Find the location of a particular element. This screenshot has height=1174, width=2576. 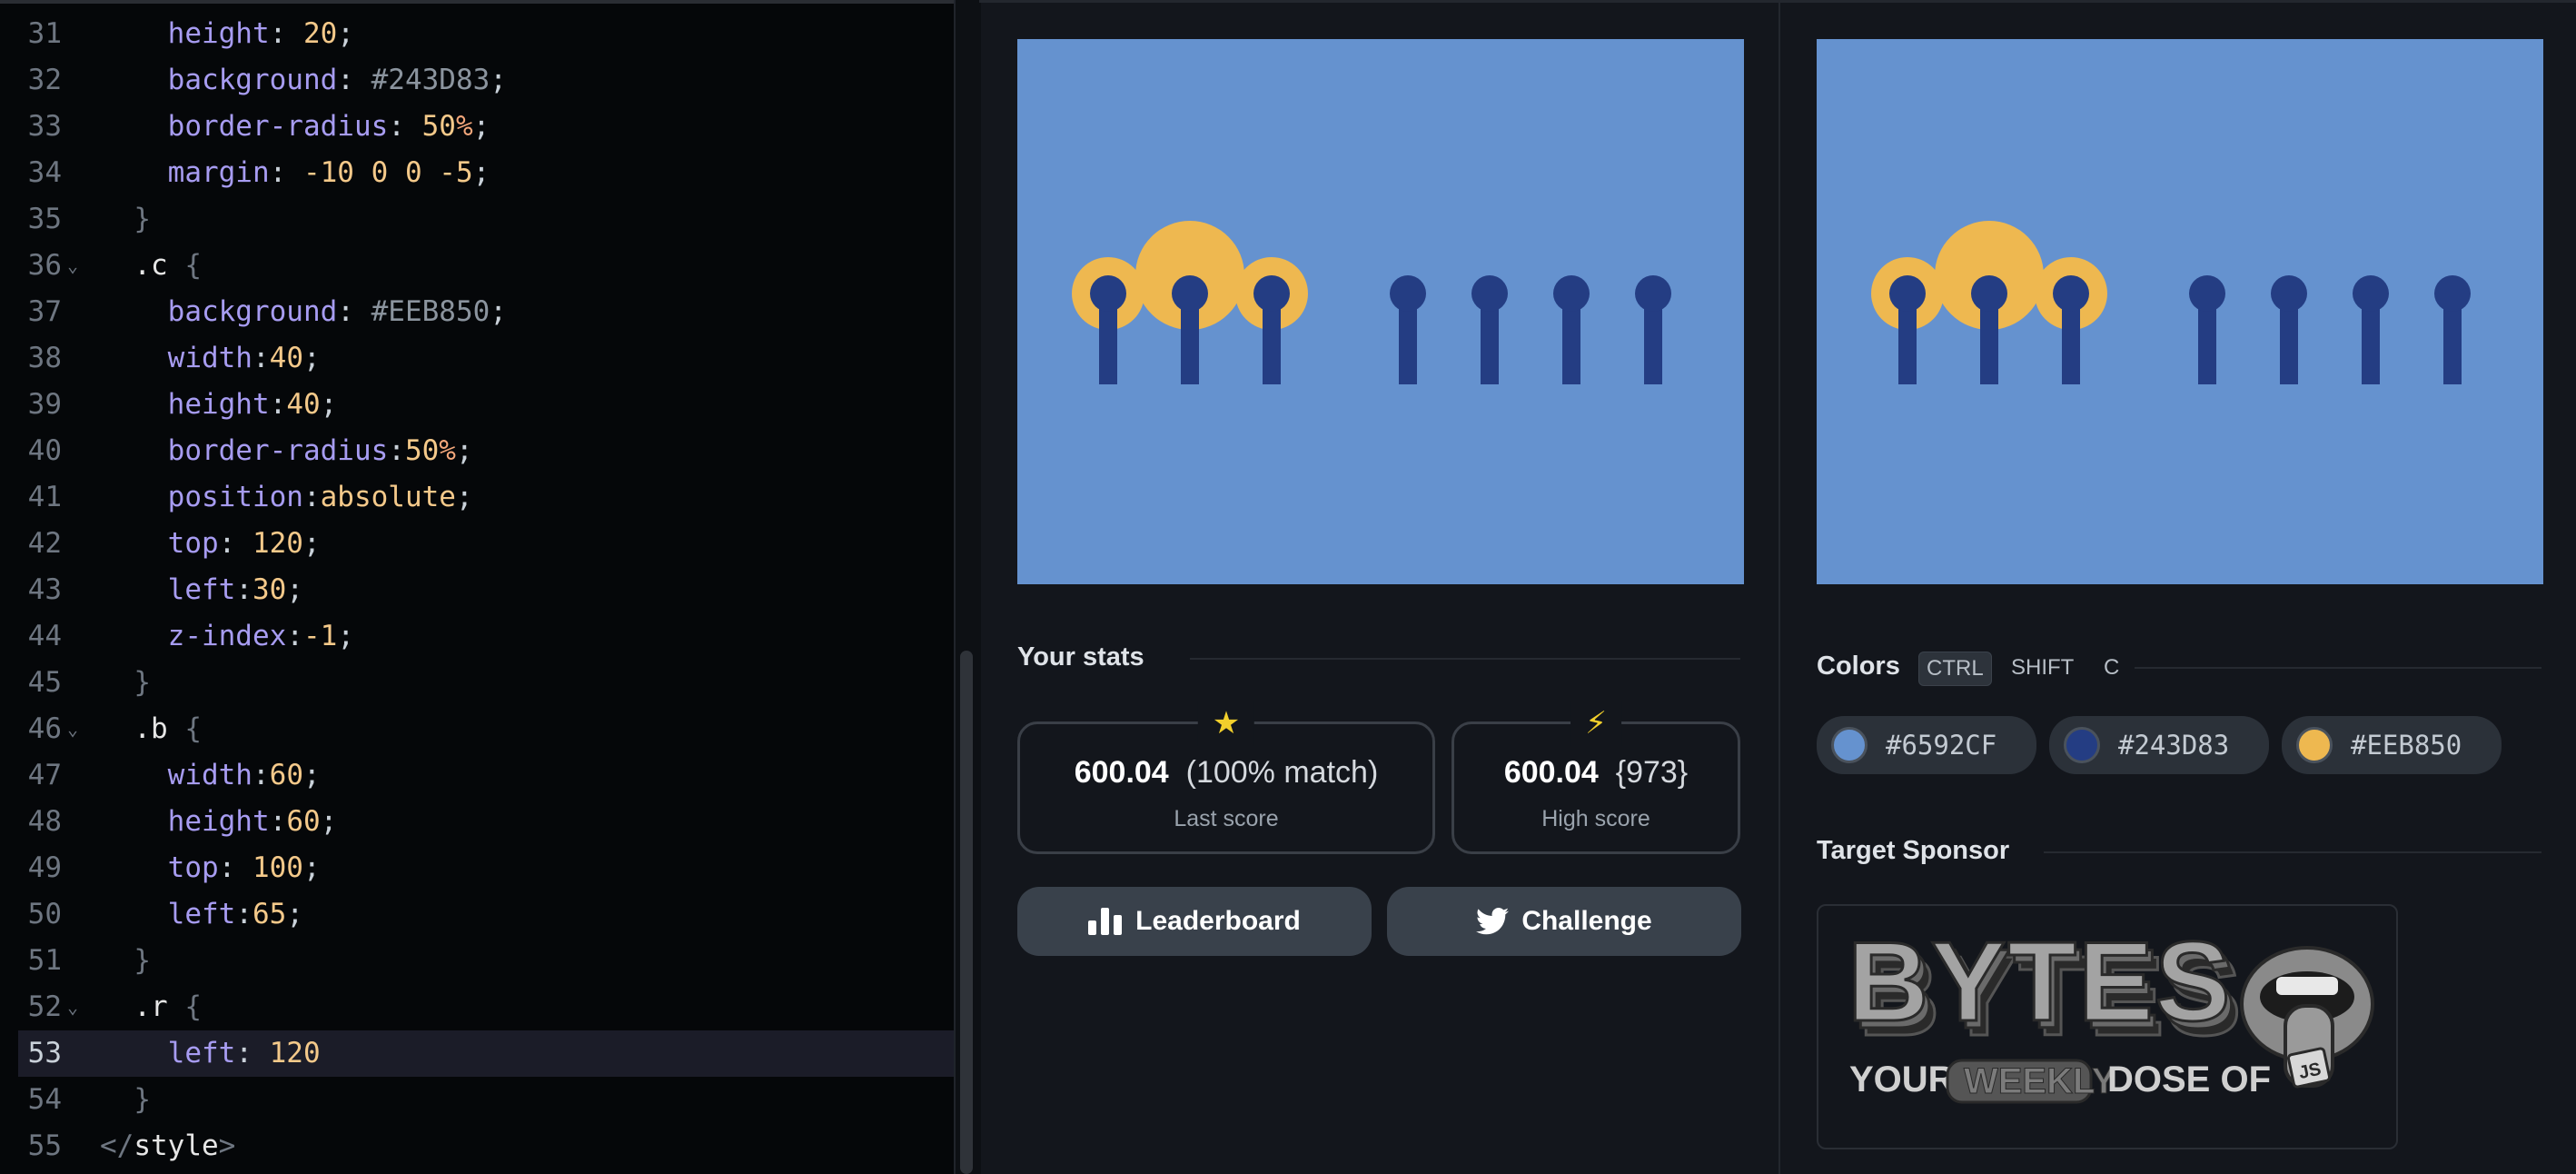

leaderboard-button: Leaderboard is located at coordinates (1194, 921).